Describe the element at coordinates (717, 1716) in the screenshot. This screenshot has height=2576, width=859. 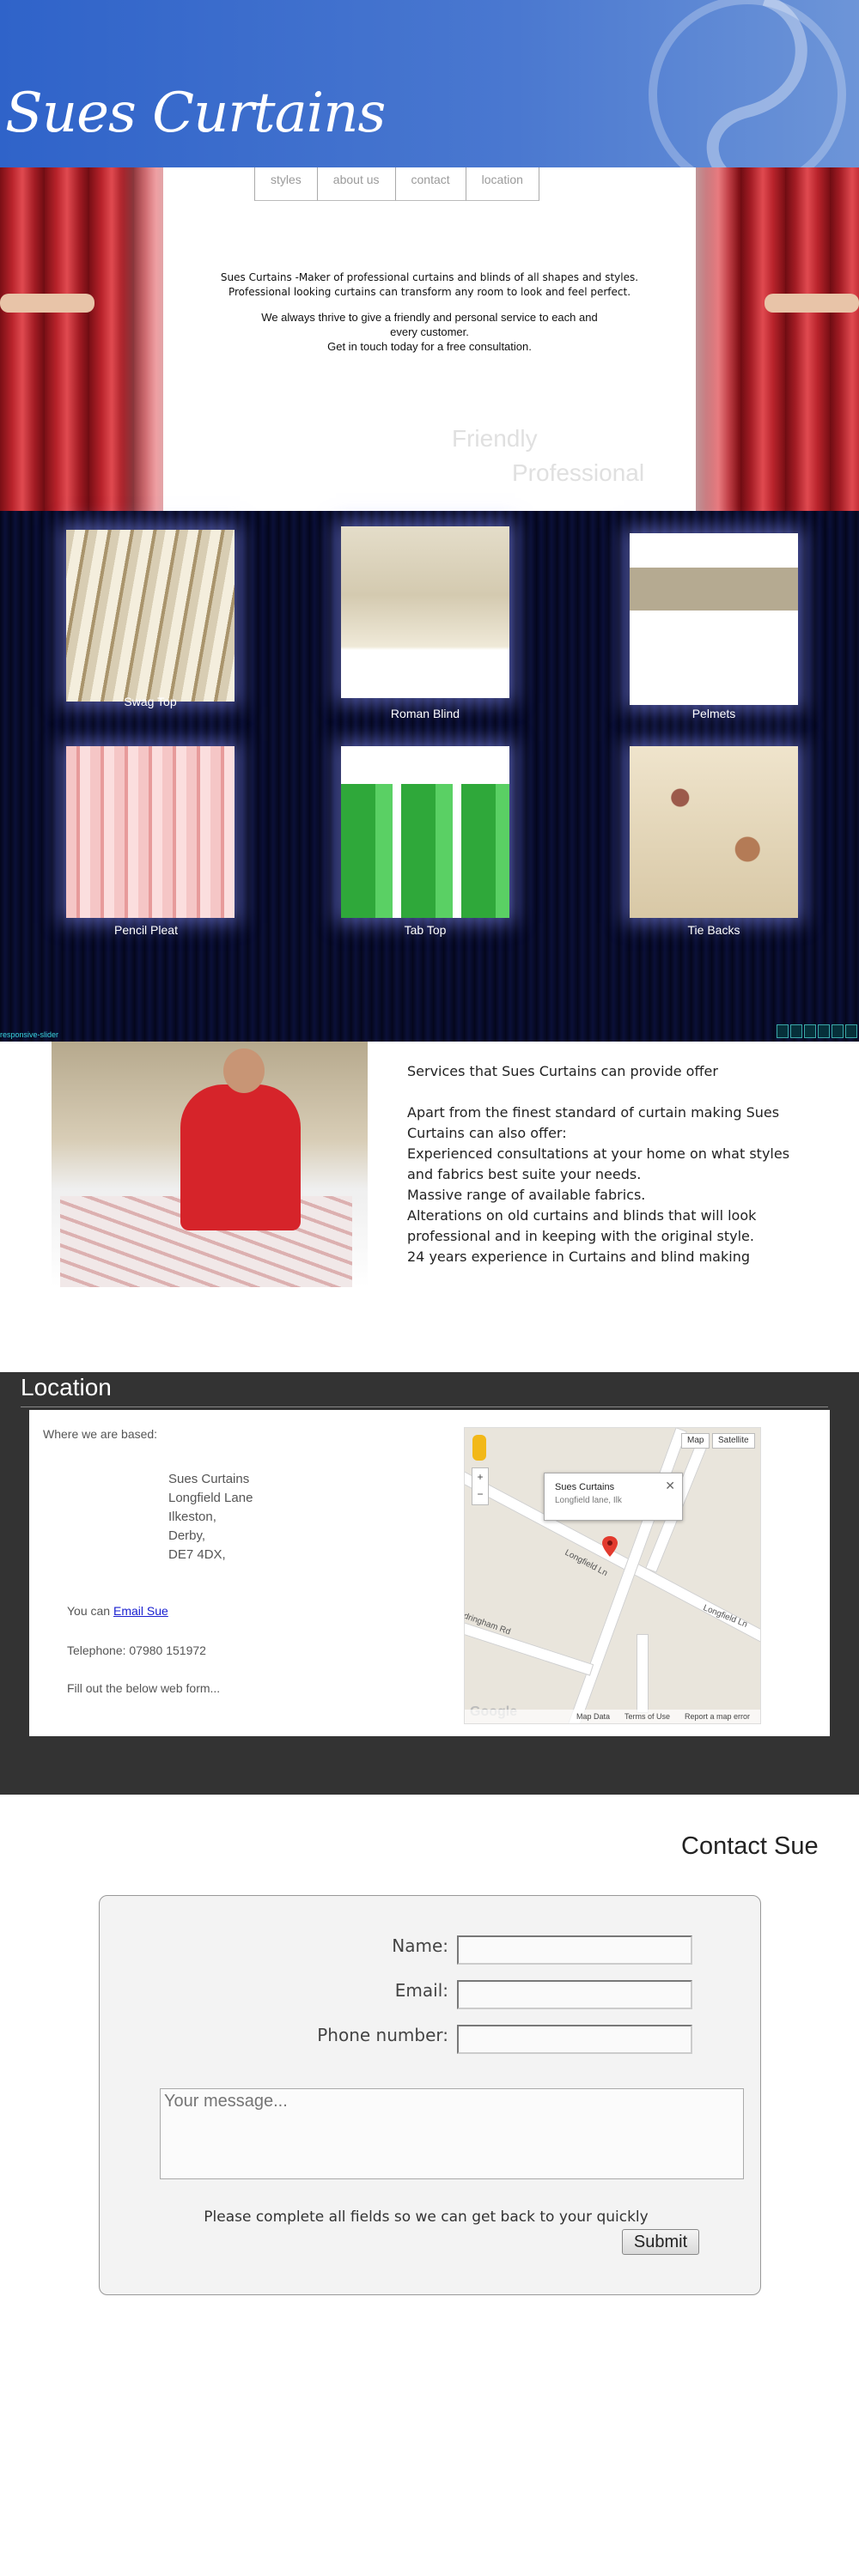
I see `report-map-error-link: Report a map error` at that location.